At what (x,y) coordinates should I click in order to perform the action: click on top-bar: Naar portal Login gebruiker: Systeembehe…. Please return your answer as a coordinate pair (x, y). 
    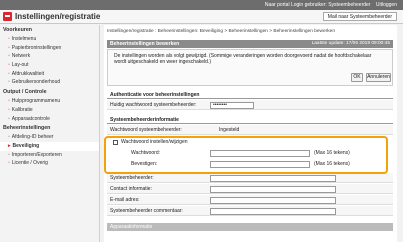
    Looking at the image, I should click on (201, 5).